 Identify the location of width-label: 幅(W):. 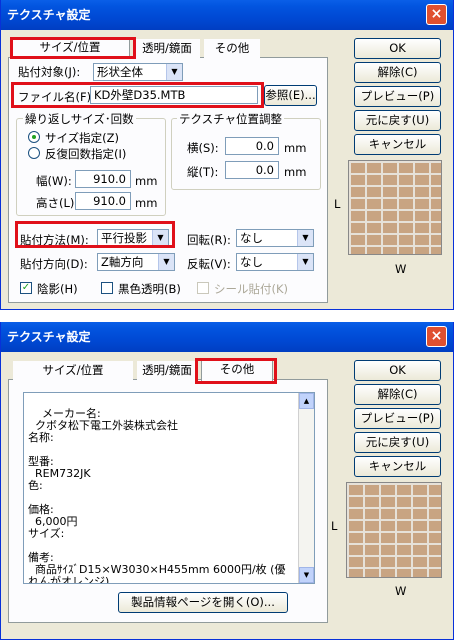
(54, 181).